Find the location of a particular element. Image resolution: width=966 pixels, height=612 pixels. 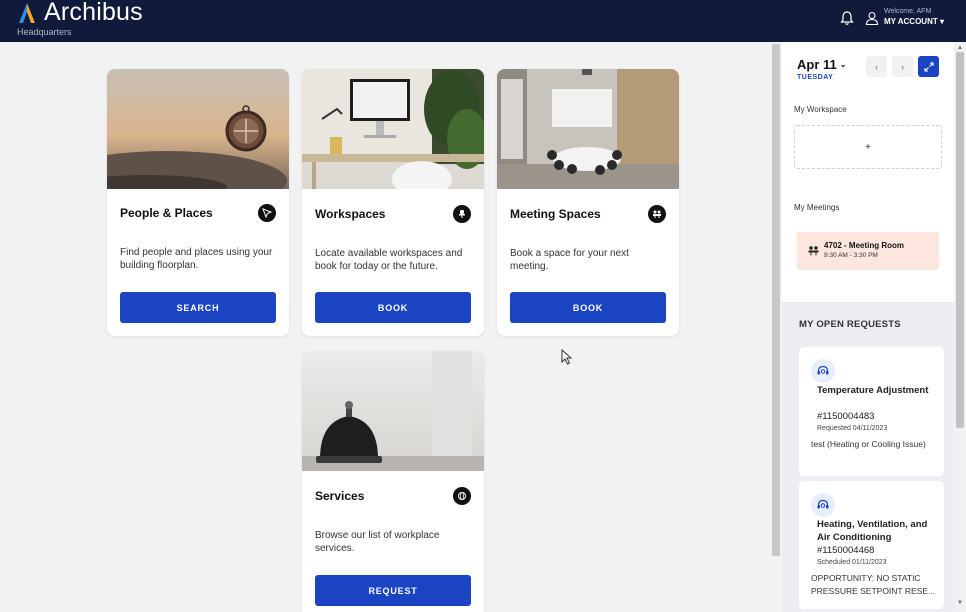

card-description: Book a space for your next meeting. is located at coordinates (569, 260).